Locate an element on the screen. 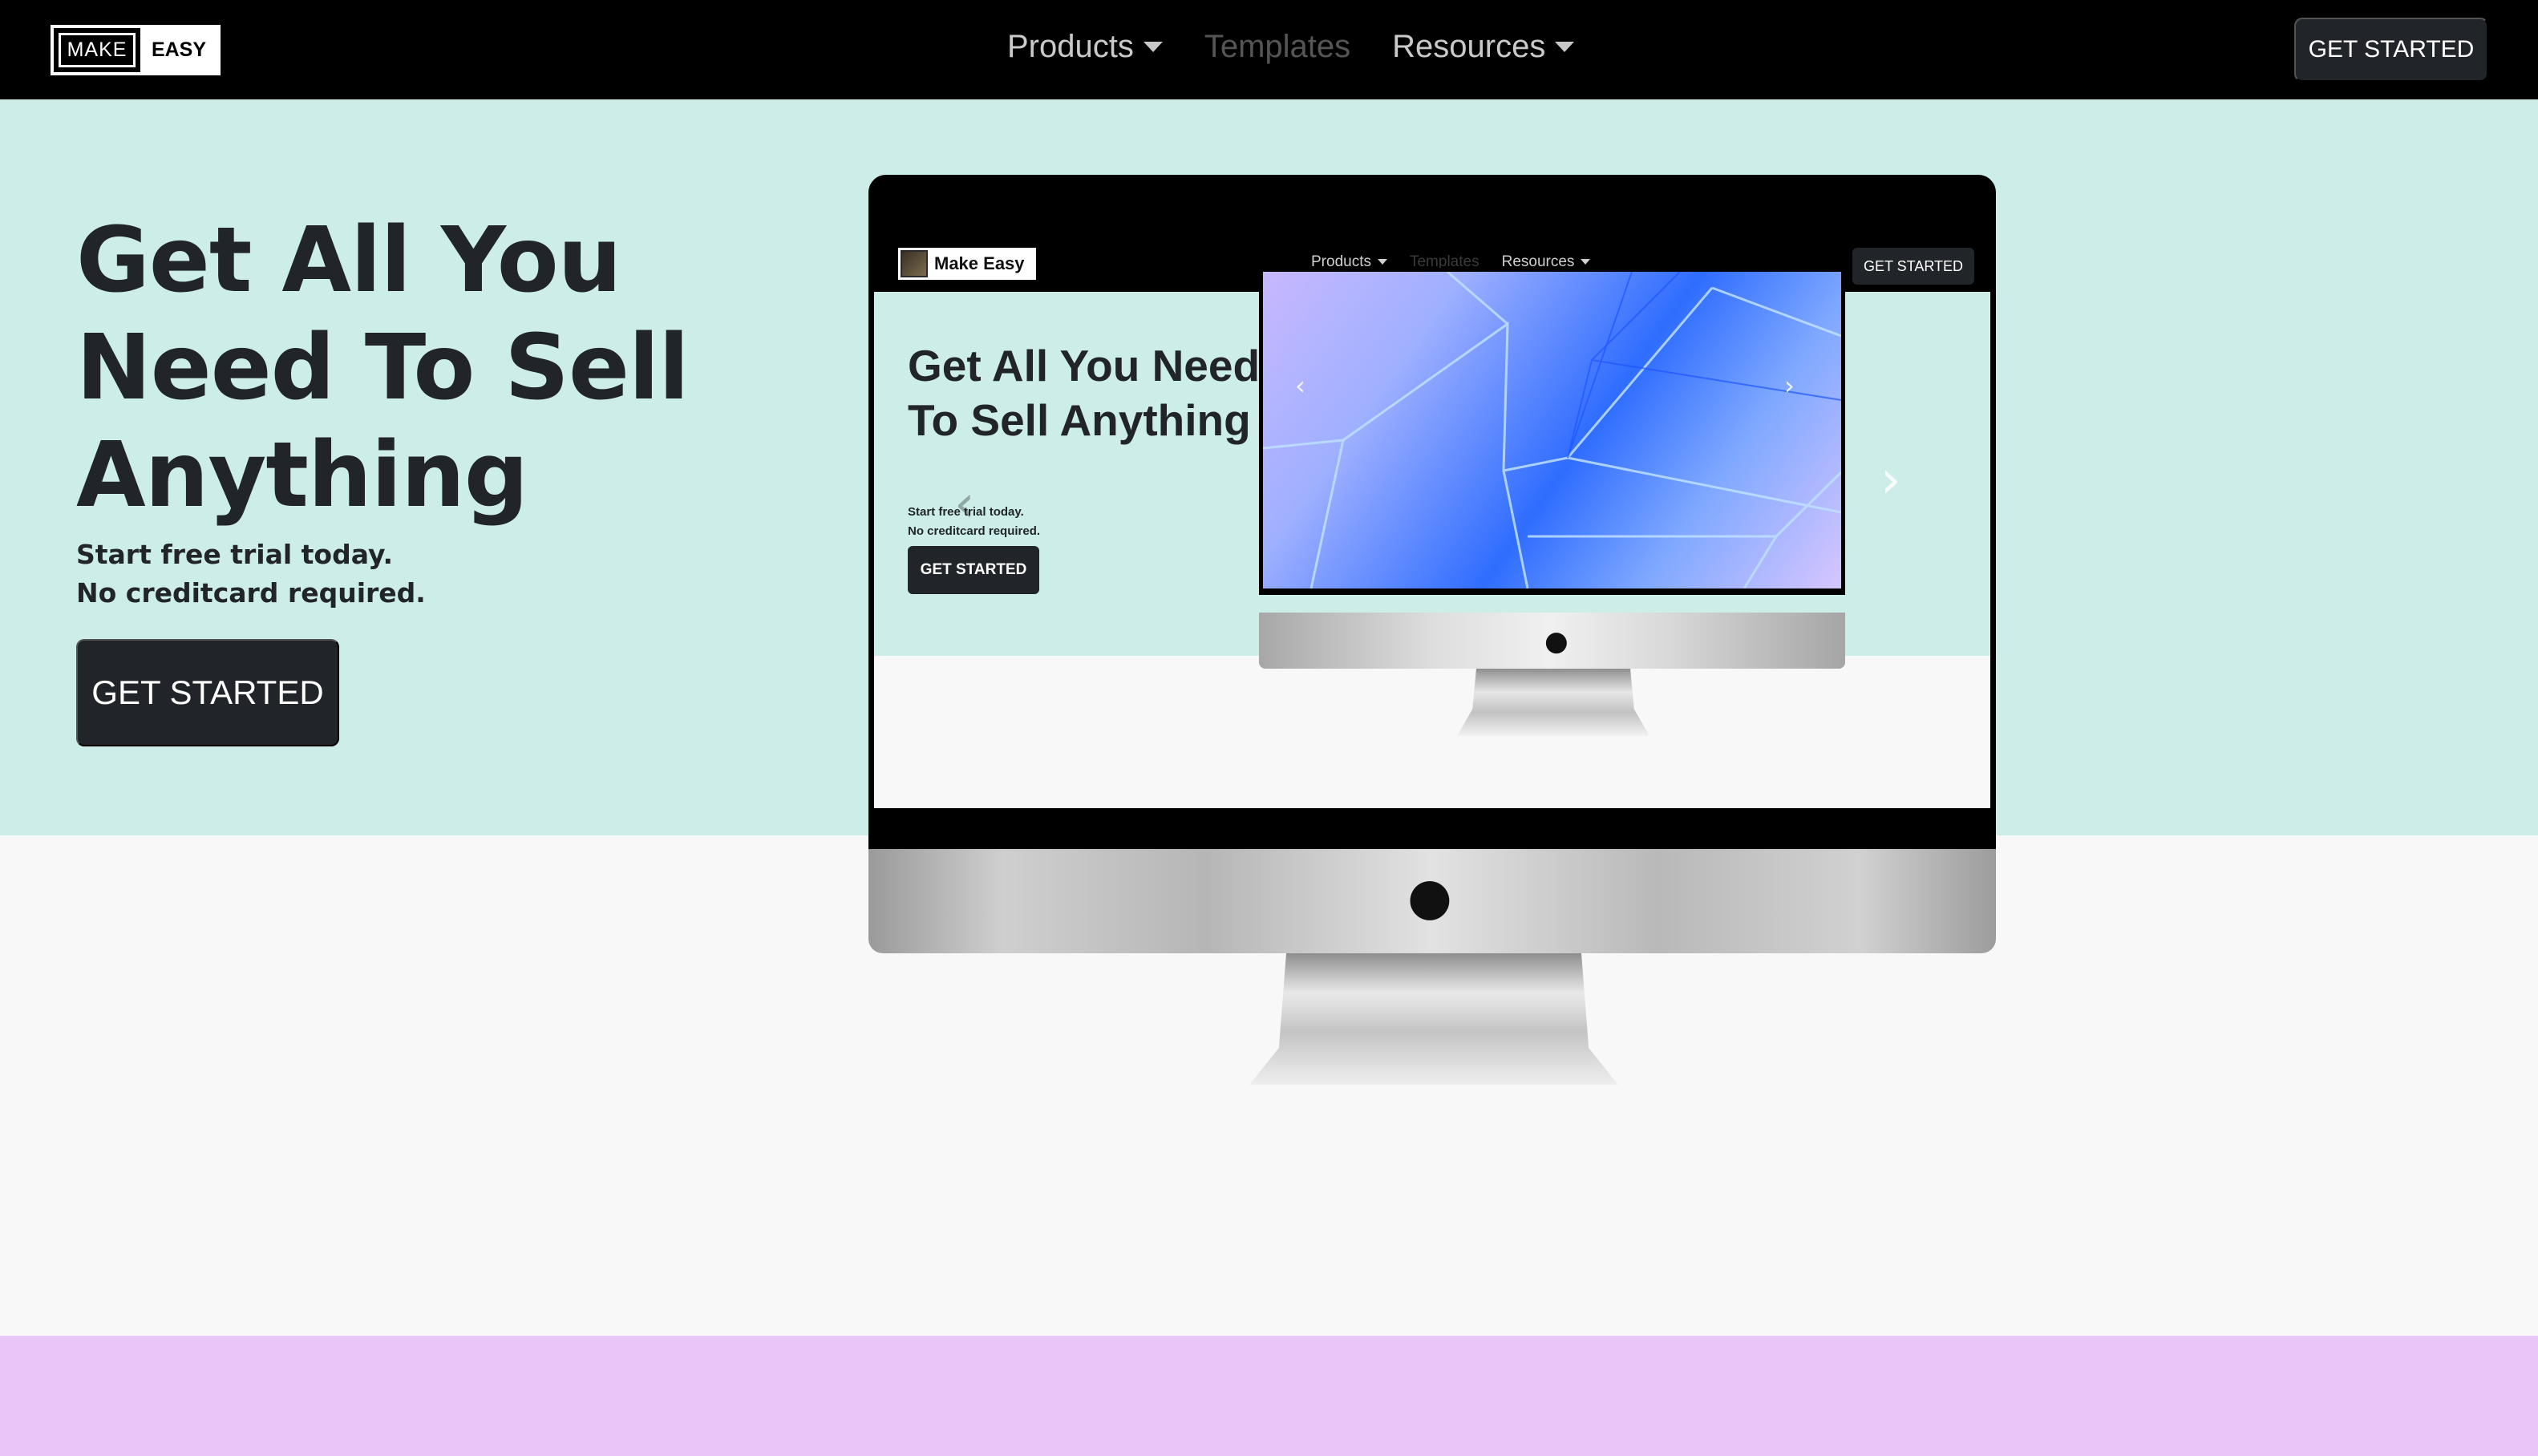 This screenshot has height=1456, width=2538. nav-resources-label: Resources is located at coordinates (1469, 46).